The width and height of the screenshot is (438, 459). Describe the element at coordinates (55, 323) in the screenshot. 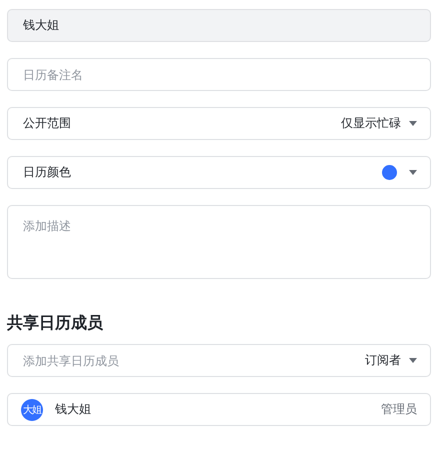

I see `section-title: 共享日历成员` at that location.